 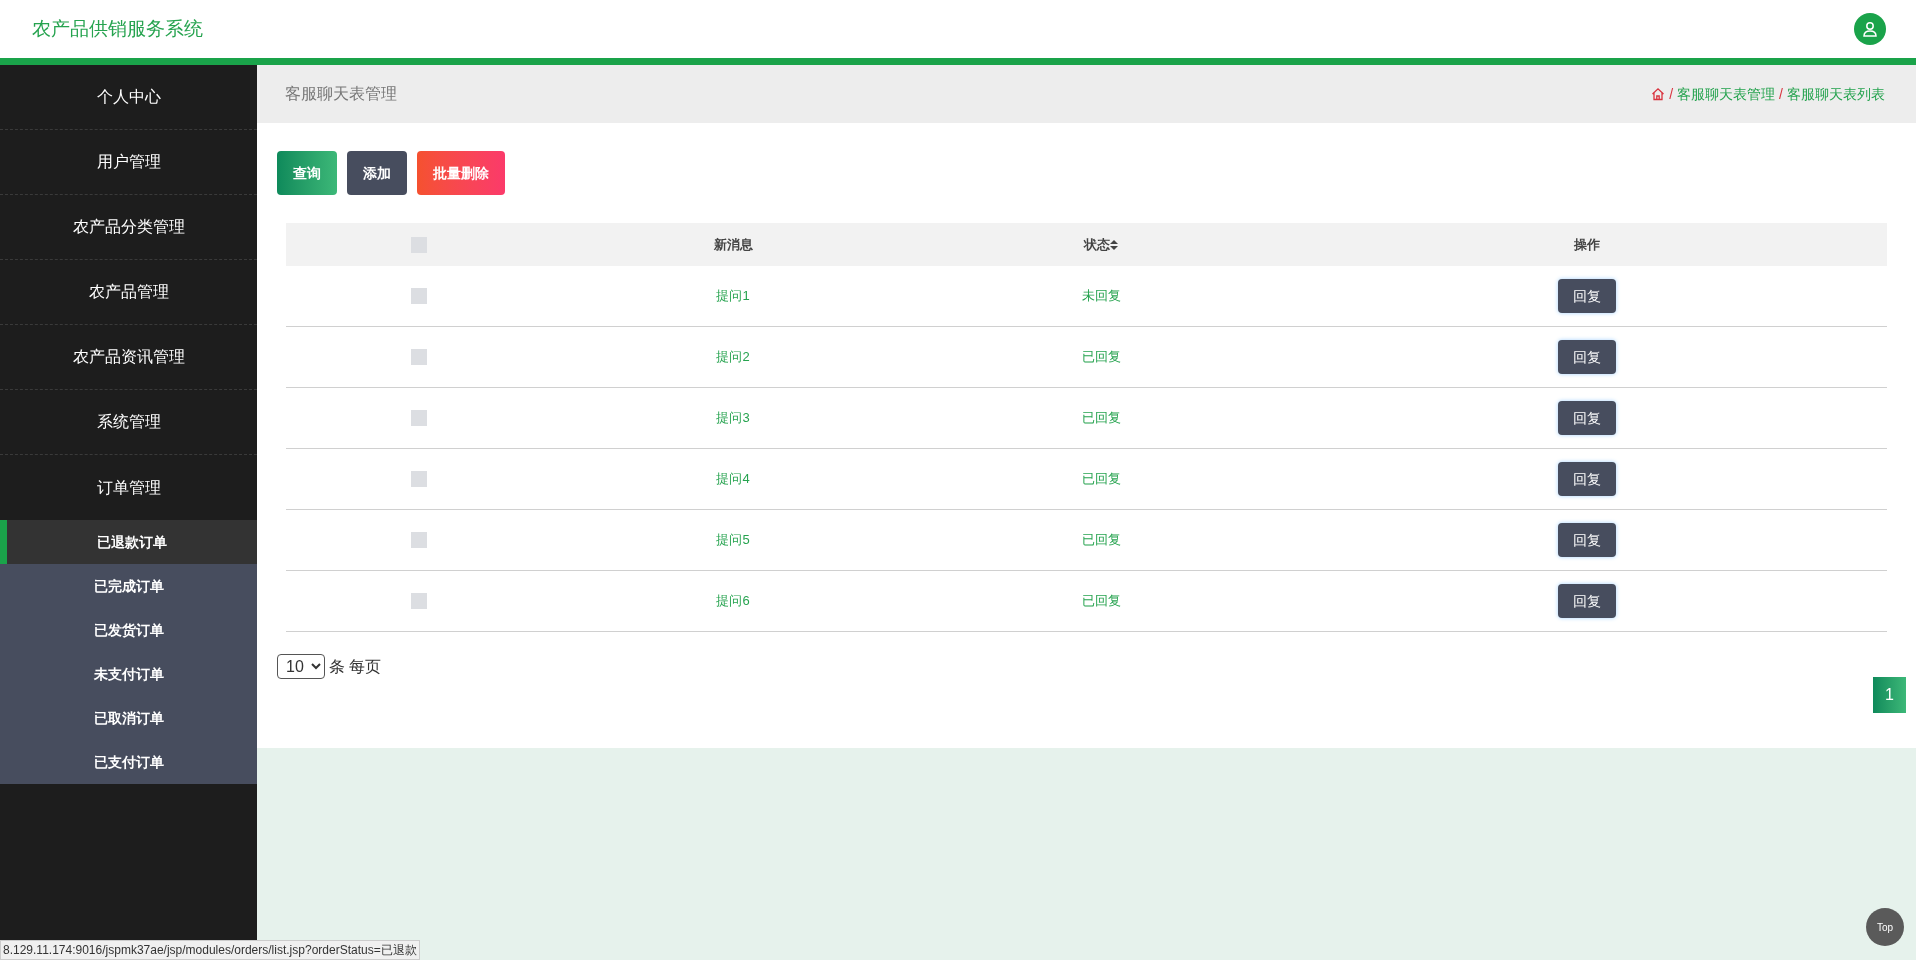 I want to click on column-header: 操作, so click(x=1587, y=244).